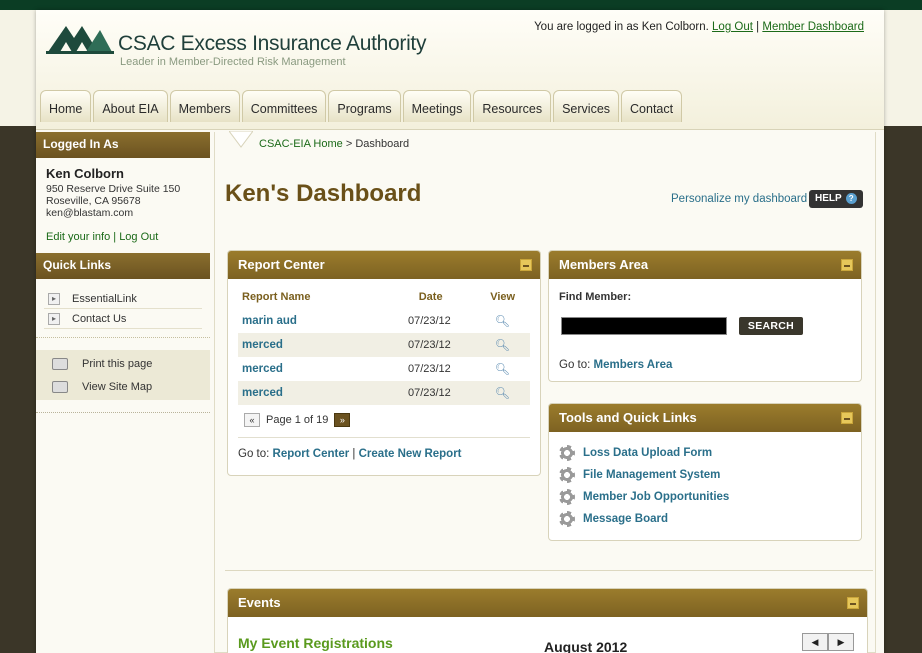 The width and height of the screenshot is (922, 653). Describe the element at coordinates (621, 27) in the screenshot. I see `login-status: You are logged in as Ken Colborn.` at that location.